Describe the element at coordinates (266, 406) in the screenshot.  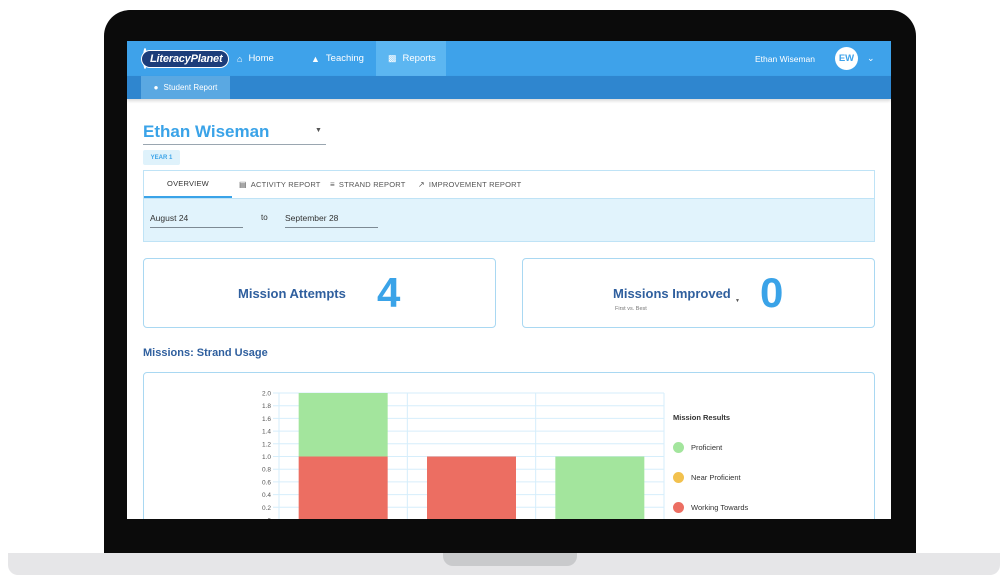
I see `y-tick-label: 1.8` at that location.